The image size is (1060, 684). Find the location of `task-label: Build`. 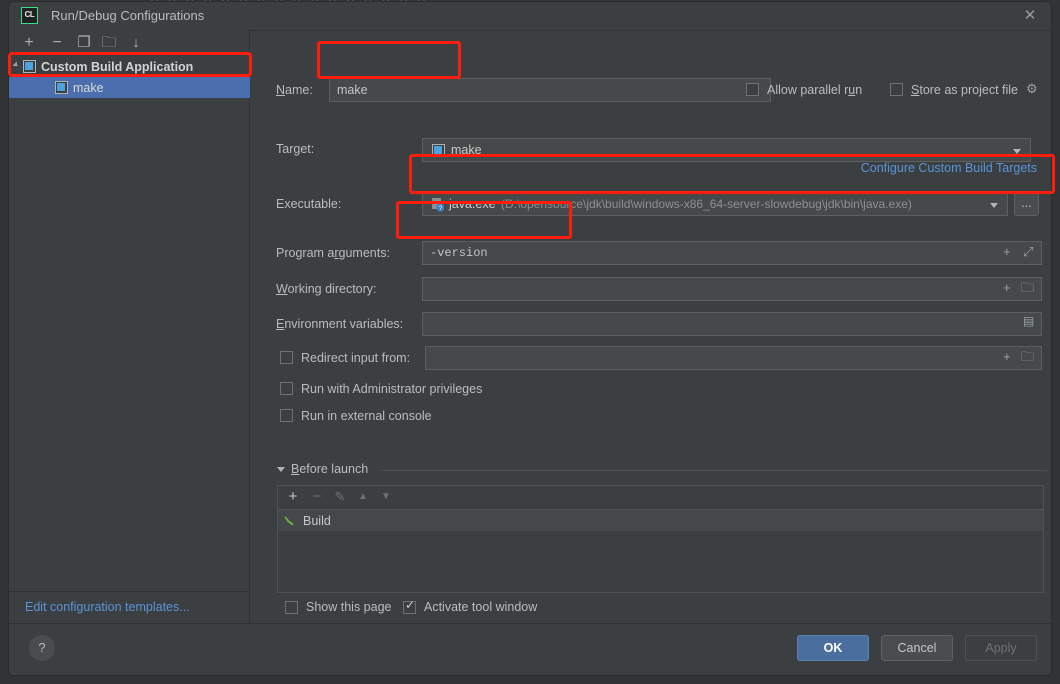

task-label: Build is located at coordinates (317, 520).